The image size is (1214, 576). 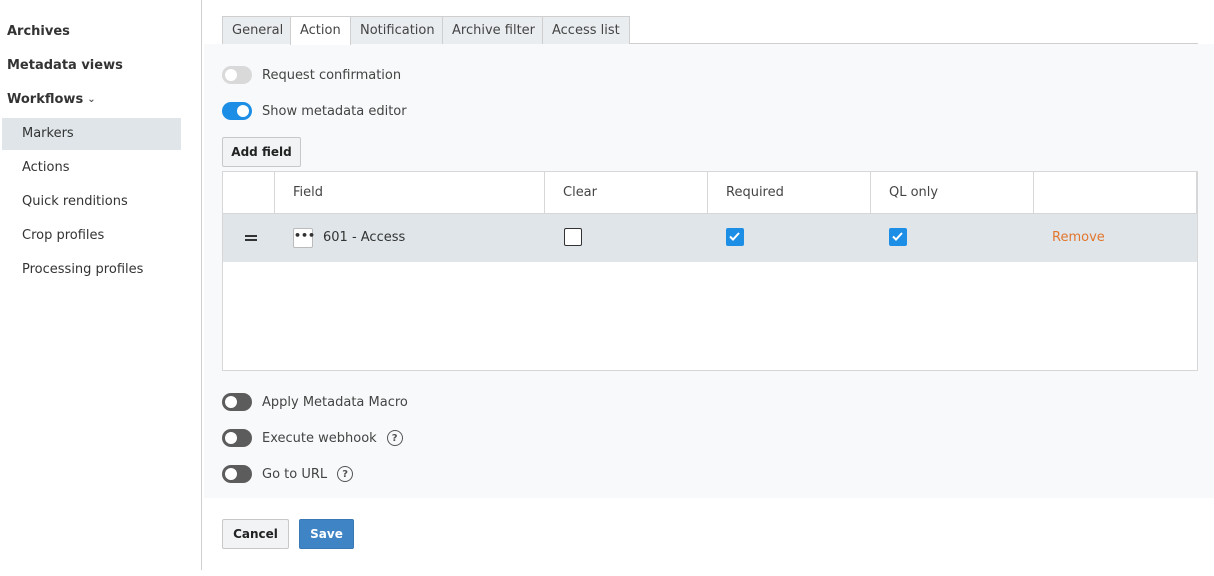 I want to click on table-row: ••• 601 - Access Remove, so click(x=710, y=238).